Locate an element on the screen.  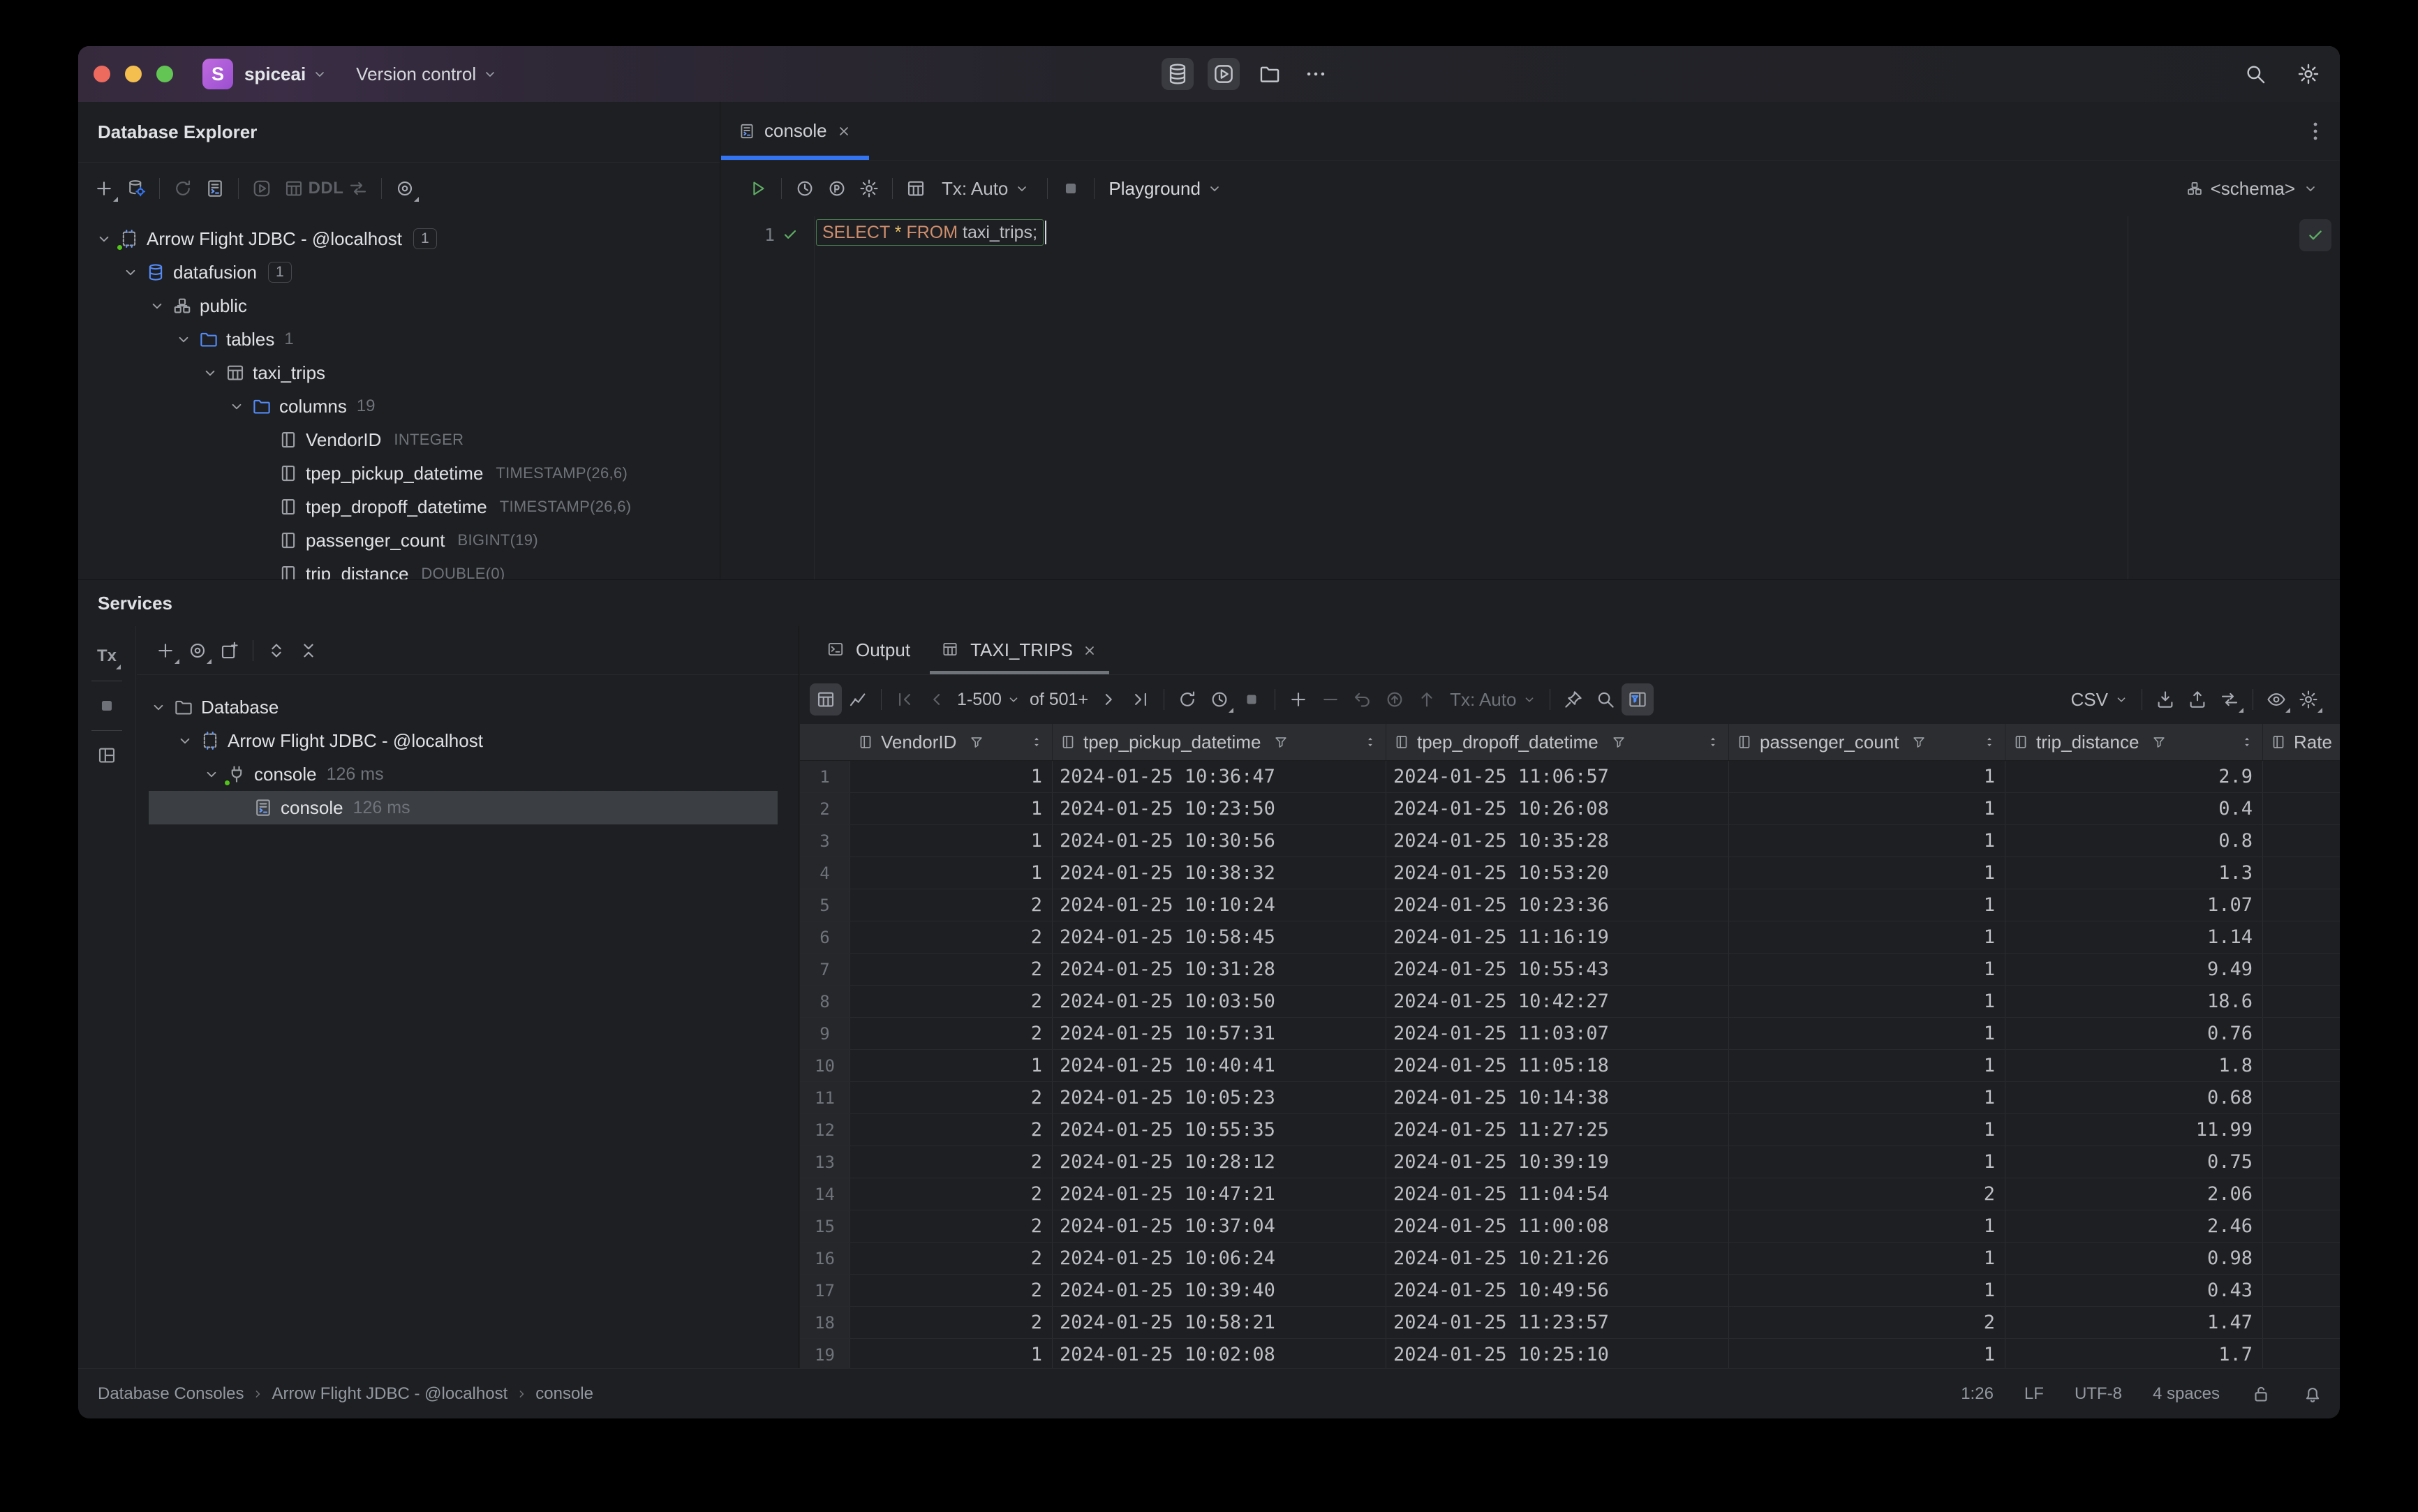
table-cell: 2024-01-25 10:58:21 is located at coordinates (1219, 1322).